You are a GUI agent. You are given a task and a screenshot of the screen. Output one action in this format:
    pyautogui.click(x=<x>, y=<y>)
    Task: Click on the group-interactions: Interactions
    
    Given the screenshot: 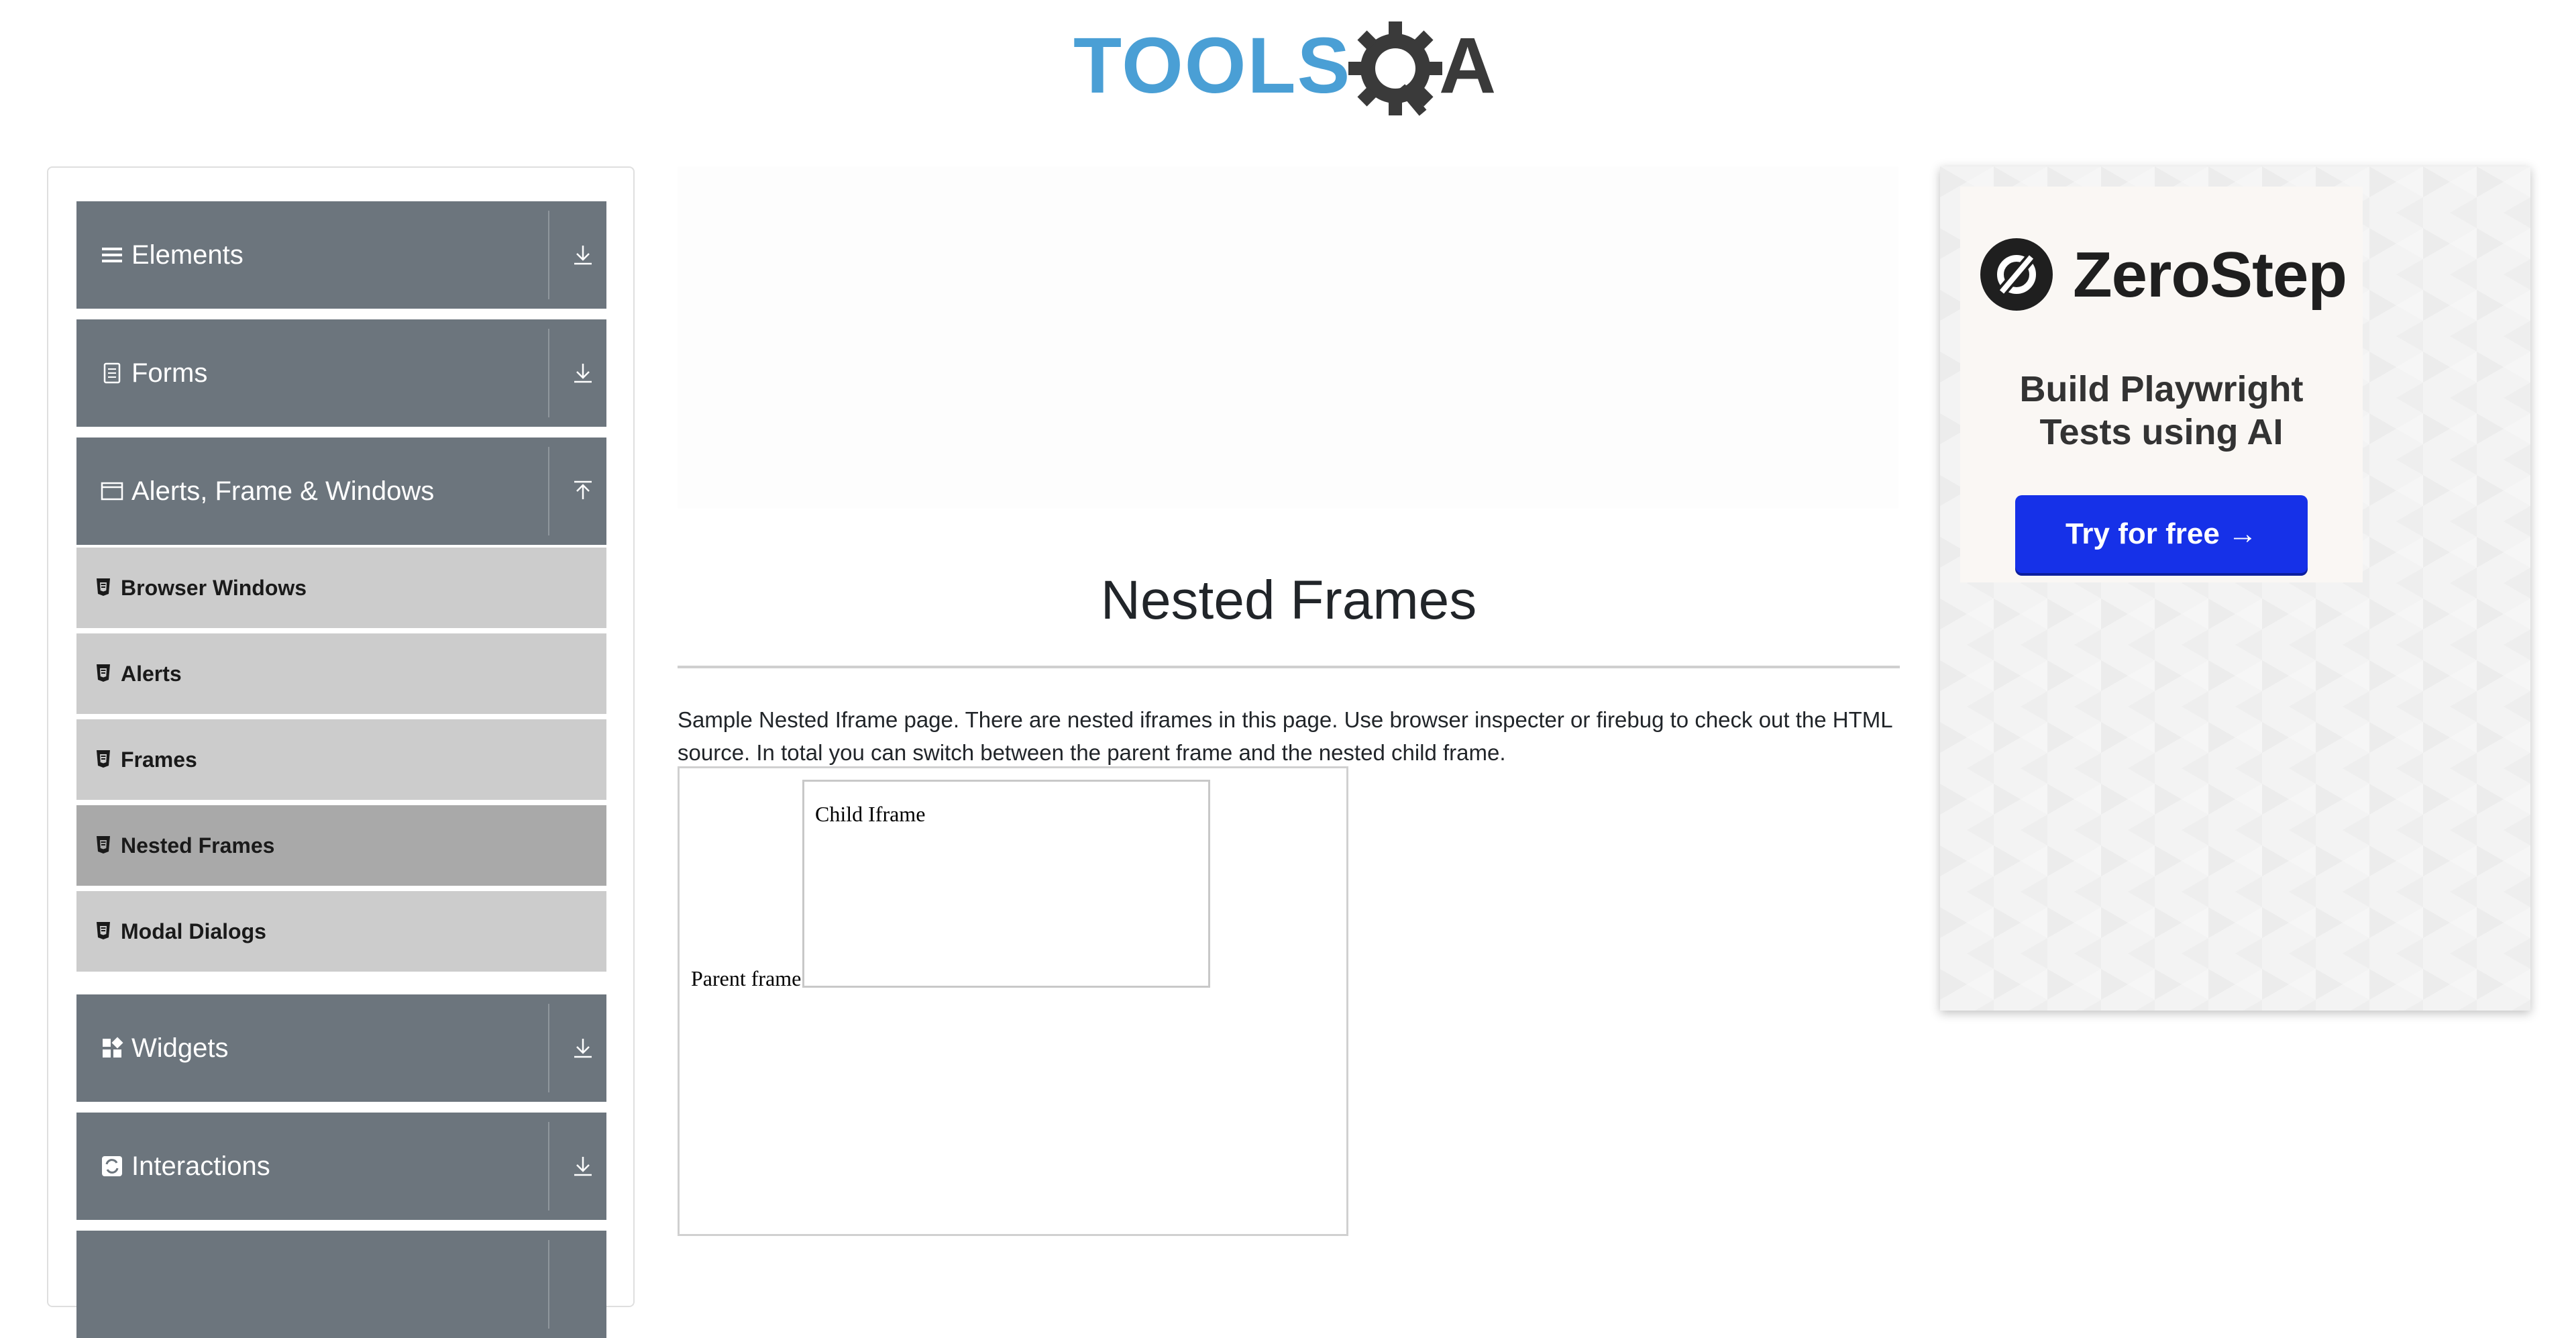 What is the action you would take?
    pyautogui.click(x=341, y=1166)
    